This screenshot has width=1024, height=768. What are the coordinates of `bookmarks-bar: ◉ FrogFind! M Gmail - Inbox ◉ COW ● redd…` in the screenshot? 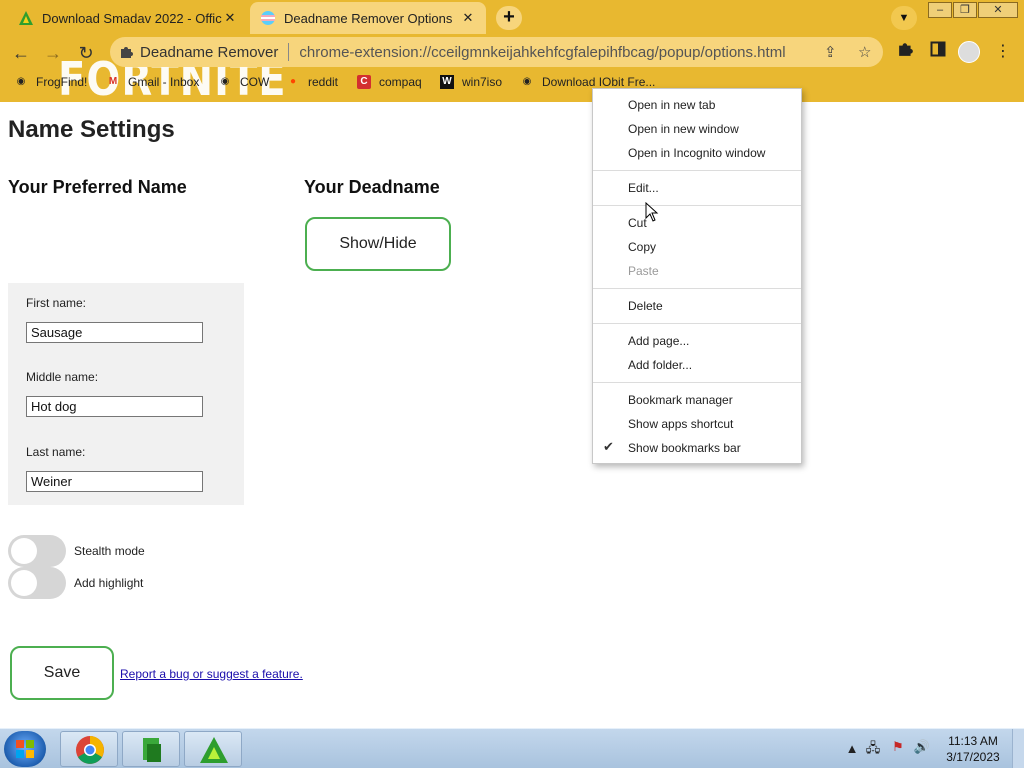 It's located at (512, 84).